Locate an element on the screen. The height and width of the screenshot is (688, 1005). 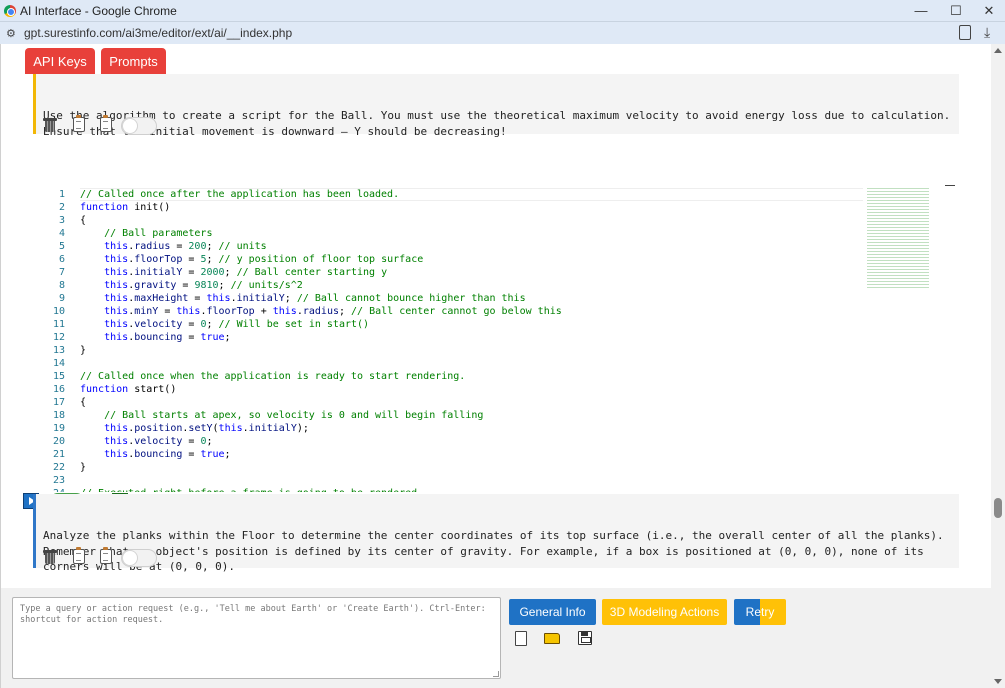
code-line: 4 // Ball parameters is located at coordinates (448, 233).